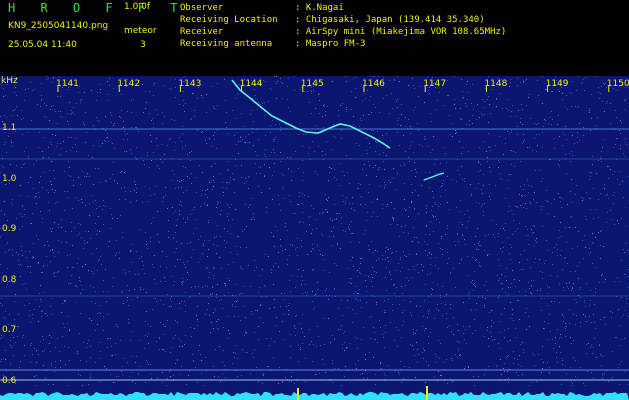  Describe the element at coordinates (42, 45) in the screenshot. I see `timestamp: 25.05.04 11:40` at that location.